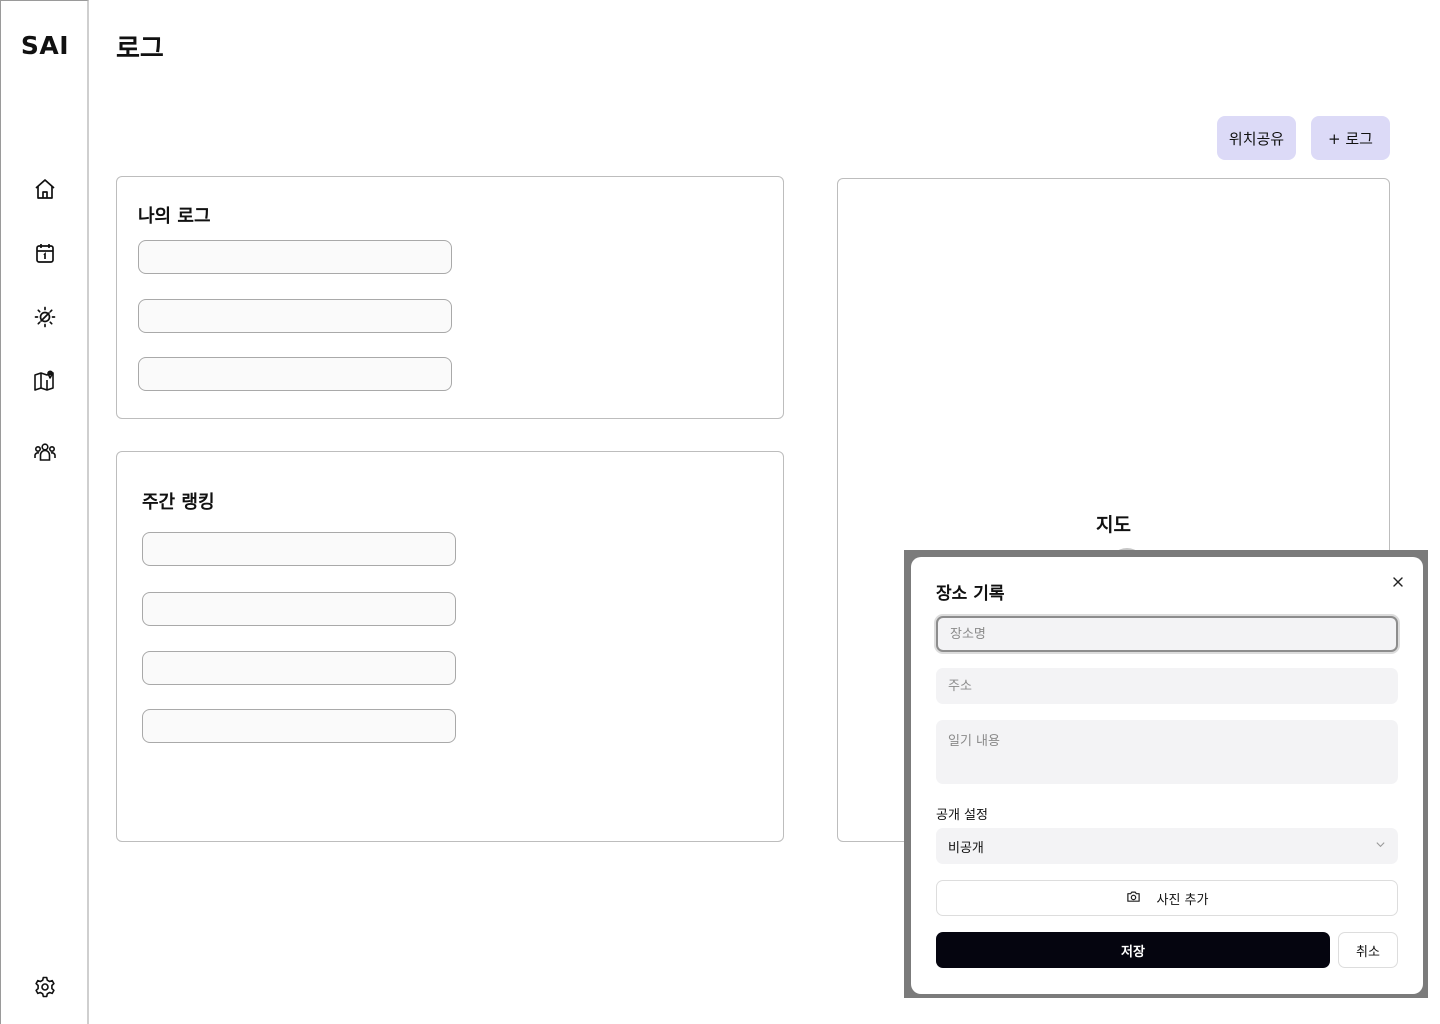 This screenshot has height=1024, width=1440. I want to click on address-input, so click(1167, 686).